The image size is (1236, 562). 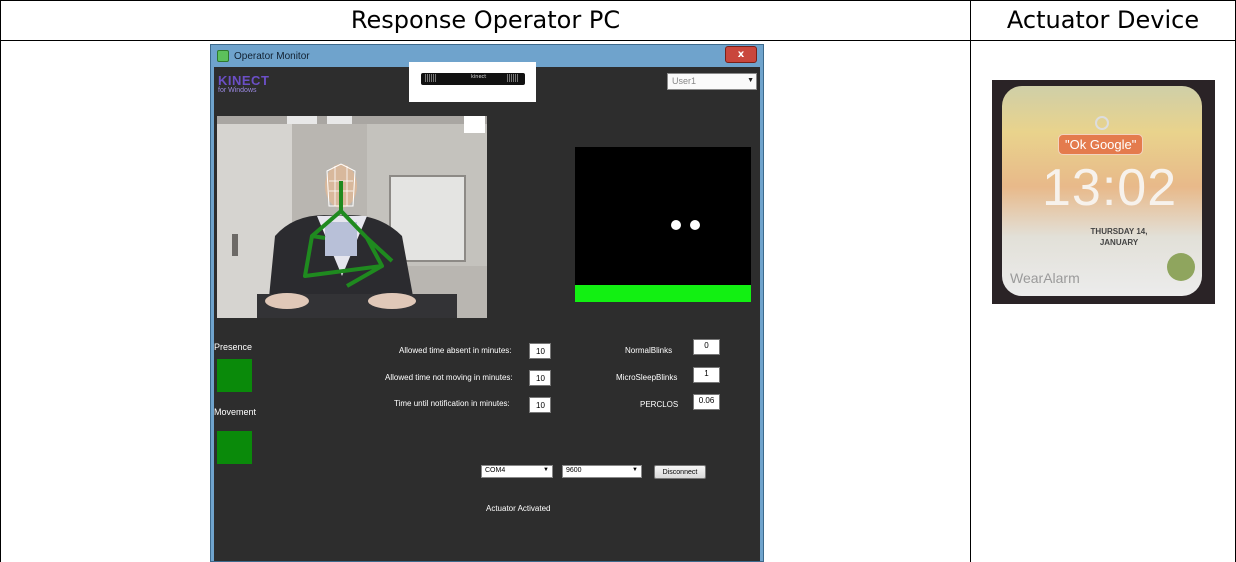 What do you see at coordinates (663, 224) in the screenshot?
I see `eye-tracking-panel` at bounding box center [663, 224].